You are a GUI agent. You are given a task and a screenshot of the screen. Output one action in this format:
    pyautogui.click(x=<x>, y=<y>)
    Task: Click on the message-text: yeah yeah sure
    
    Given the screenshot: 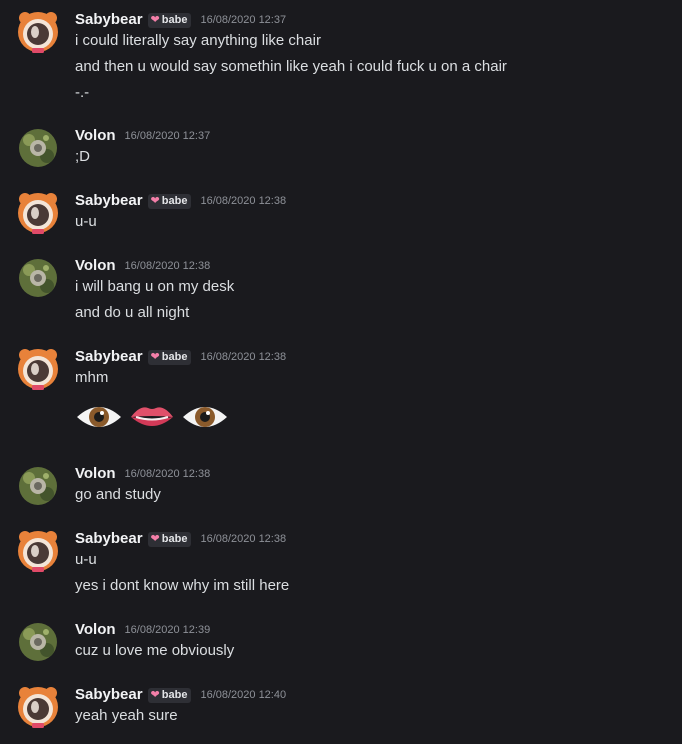 What is the action you would take?
    pyautogui.click(x=126, y=715)
    